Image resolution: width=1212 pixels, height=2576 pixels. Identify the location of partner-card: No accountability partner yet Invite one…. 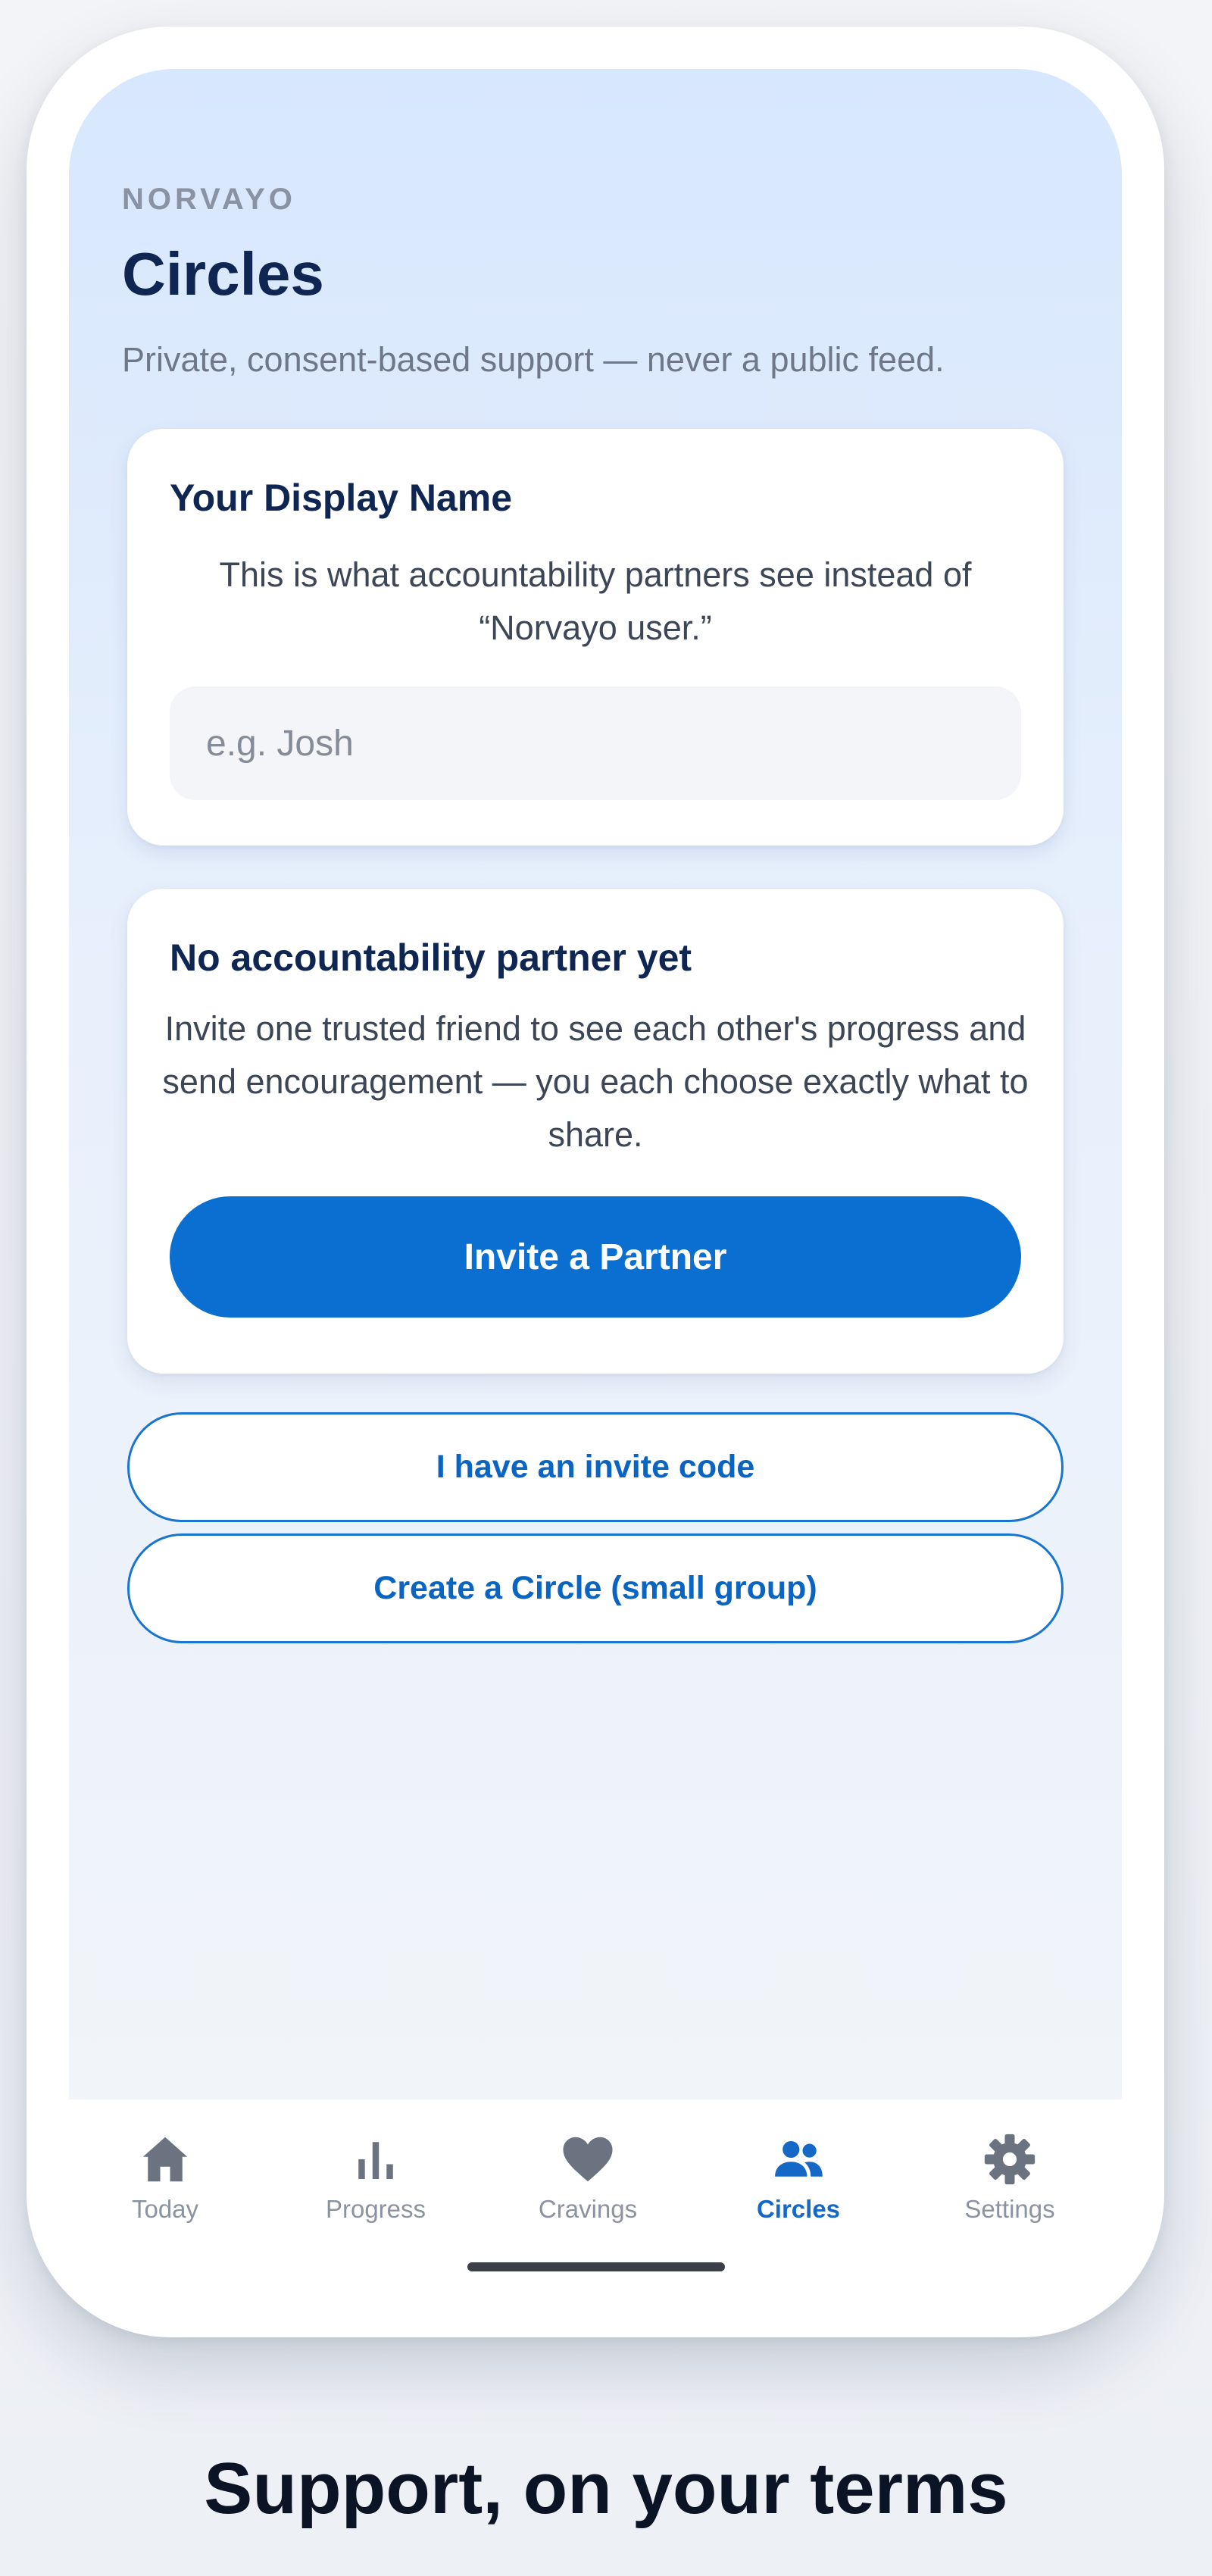
(595, 1131).